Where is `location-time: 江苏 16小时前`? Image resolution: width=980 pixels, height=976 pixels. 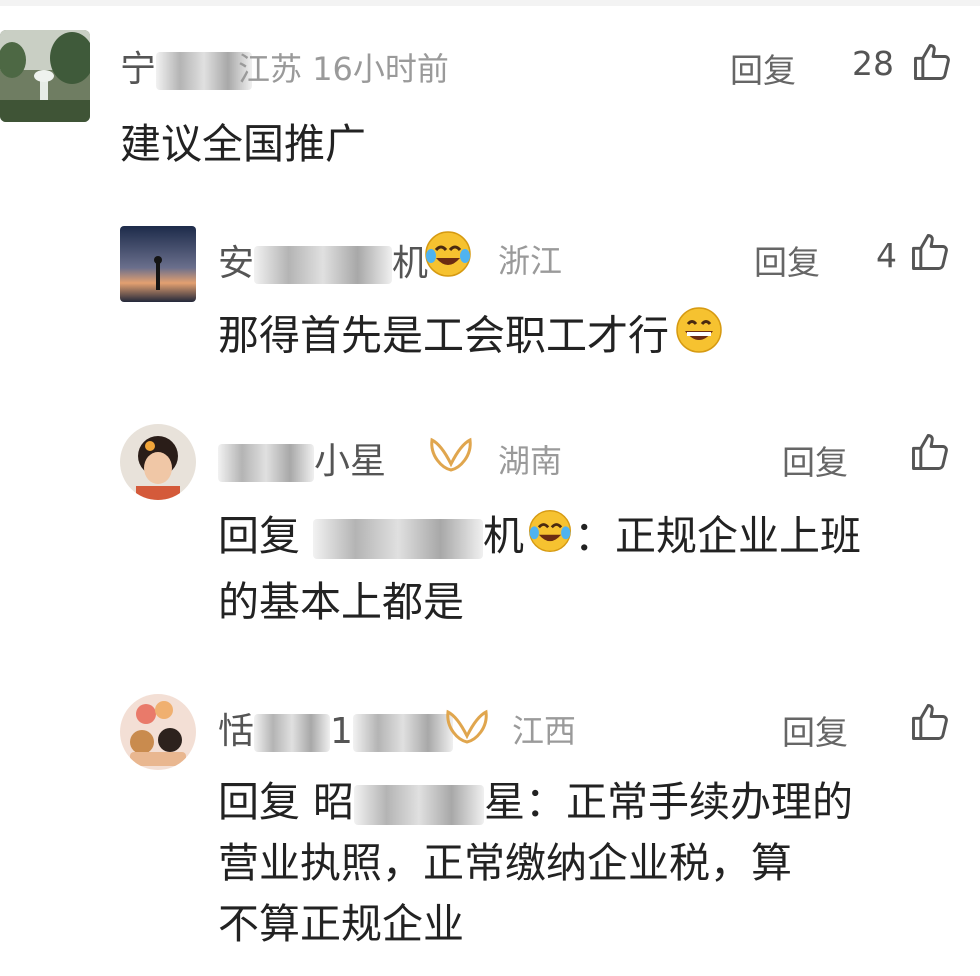 location-time: 江苏 16小时前 is located at coordinates (343, 67).